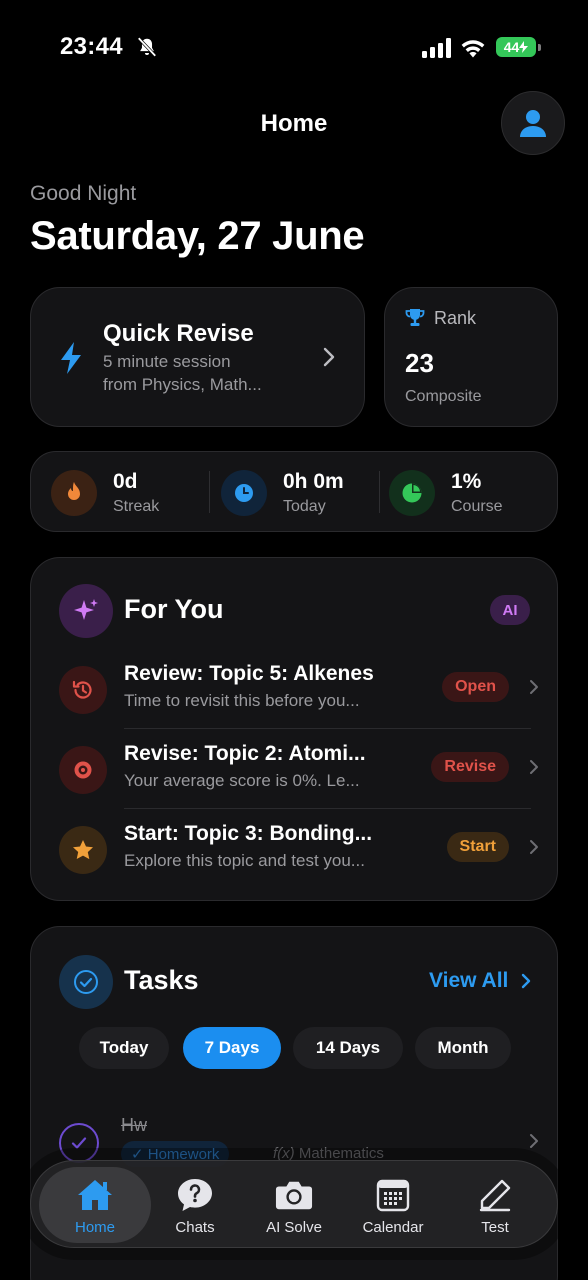 The height and width of the screenshot is (1280, 588). I want to click on tab-label: Test, so click(495, 1227).